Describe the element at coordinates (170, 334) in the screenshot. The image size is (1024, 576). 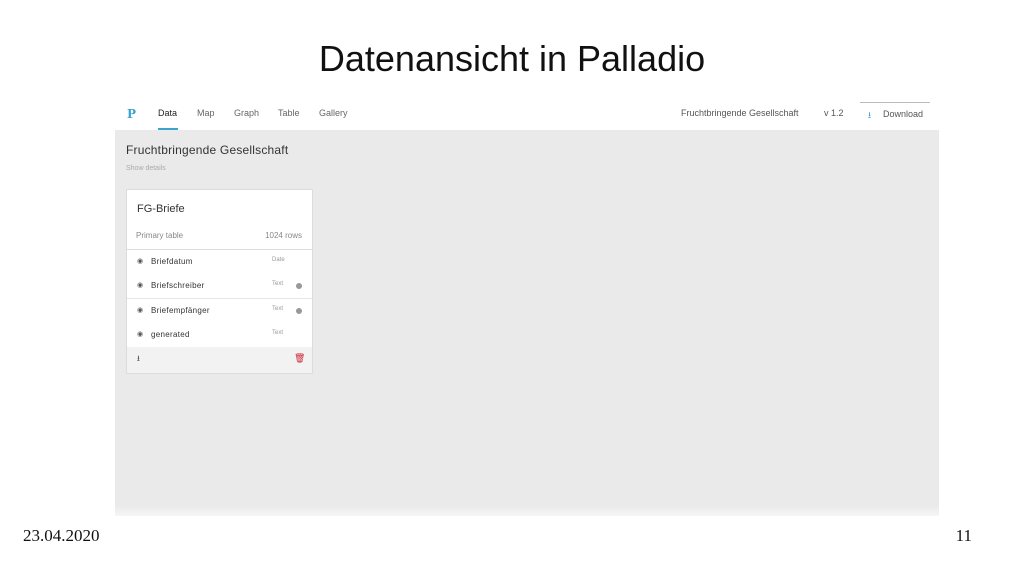
I see `field-name: generated` at that location.